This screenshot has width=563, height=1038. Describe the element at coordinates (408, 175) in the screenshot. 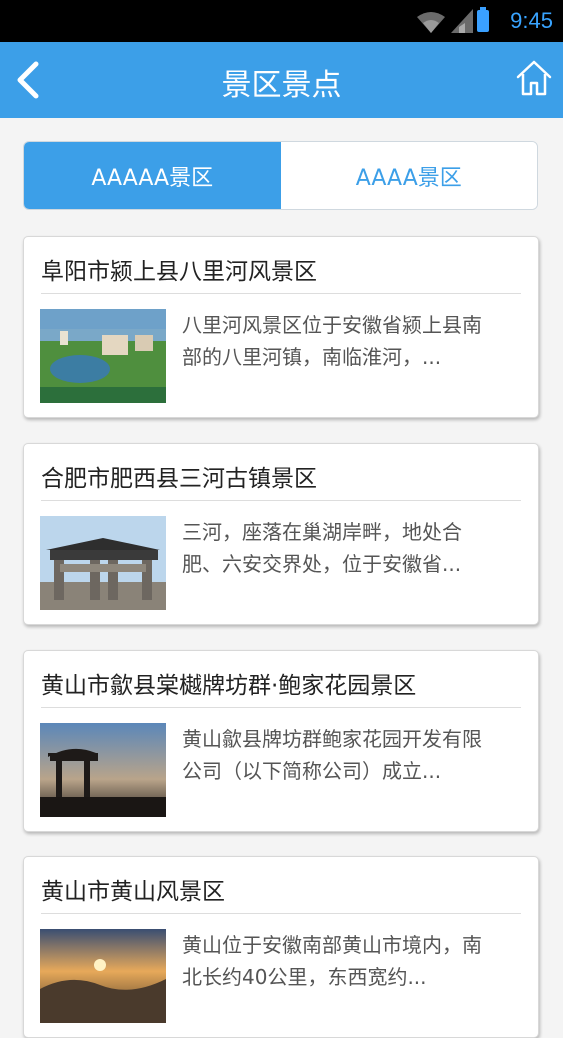

I see `tab-4a: AAAA景区` at that location.